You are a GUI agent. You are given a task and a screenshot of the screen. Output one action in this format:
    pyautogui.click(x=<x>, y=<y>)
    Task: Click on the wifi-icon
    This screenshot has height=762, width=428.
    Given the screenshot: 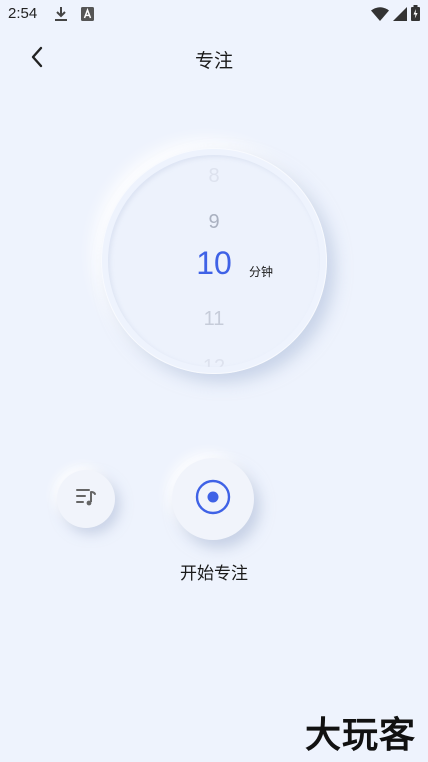 What is the action you would take?
    pyautogui.click(x=380, y=15)
    